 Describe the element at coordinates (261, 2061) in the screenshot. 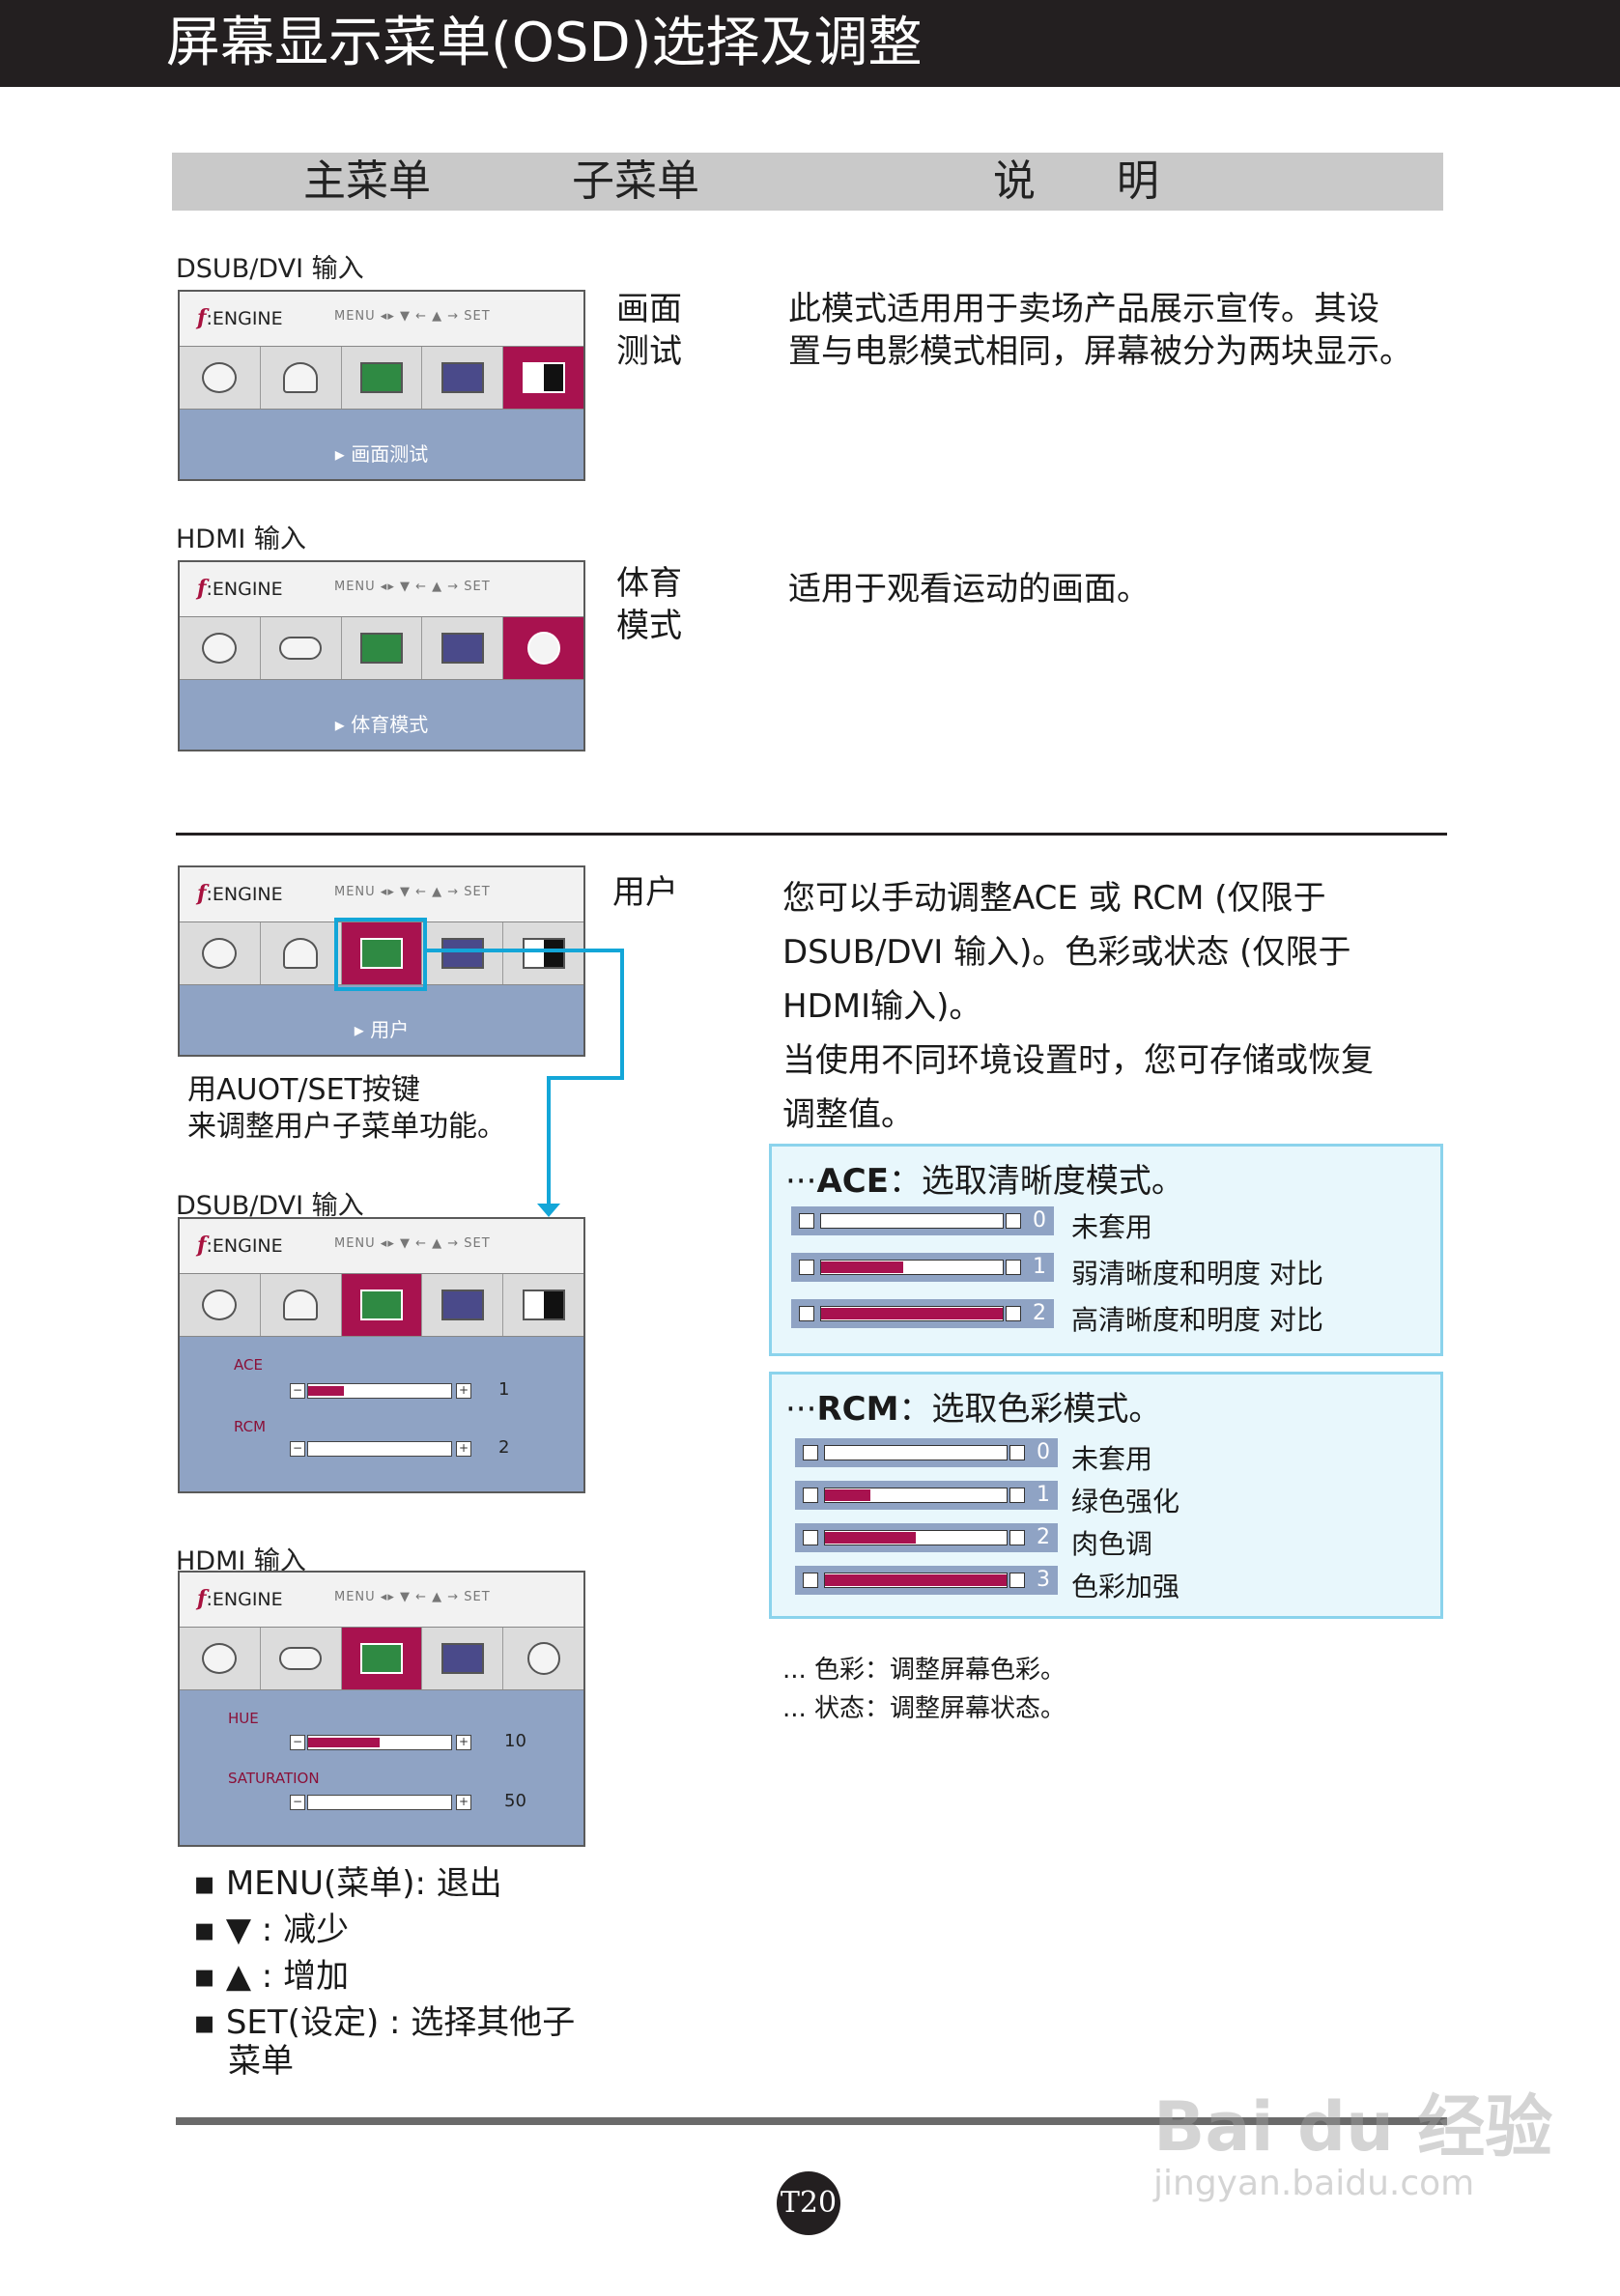

I see `legend-set-cont: 菜单` at that location.